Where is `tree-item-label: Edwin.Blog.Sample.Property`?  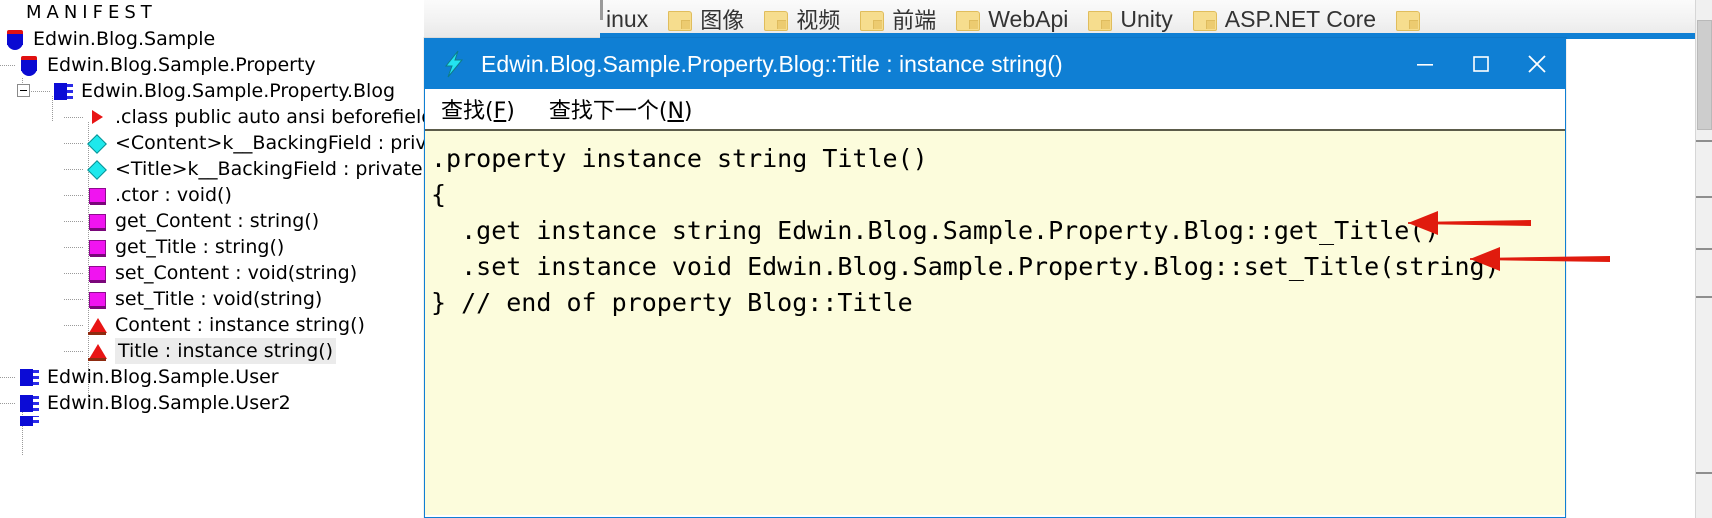 tree-item-label: Edwin.Blog.Sample.Property is located at coordinates (181, 65).